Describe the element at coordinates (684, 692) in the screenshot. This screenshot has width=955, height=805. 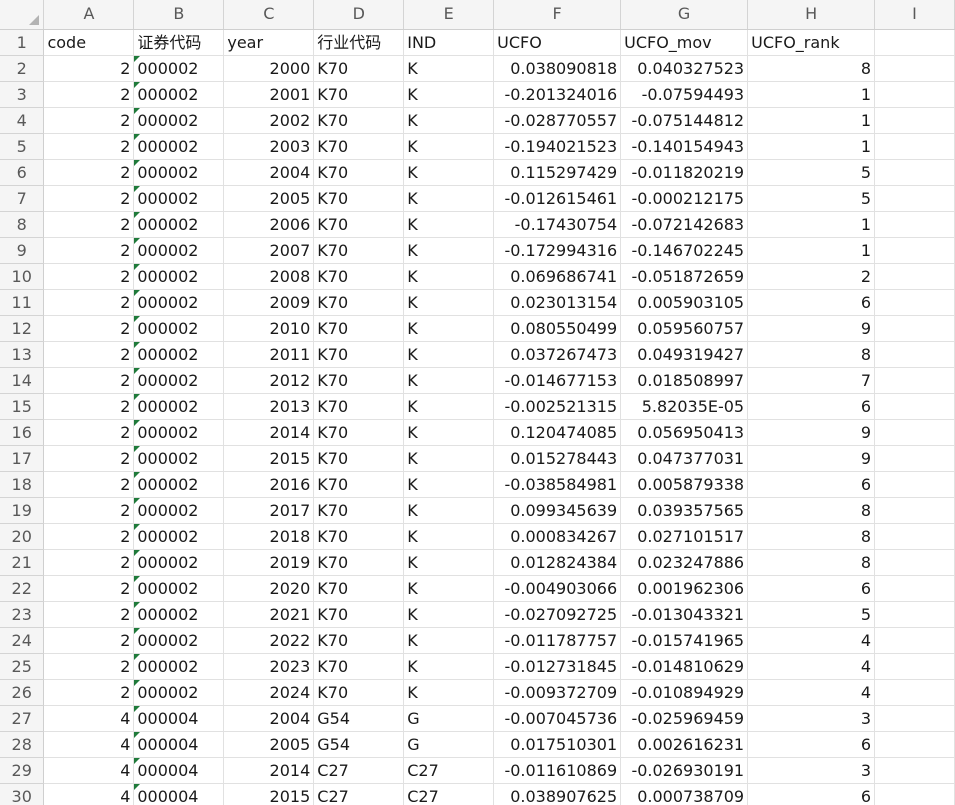
I see `cell-ucfo-mov: -0.010894929` at that location.